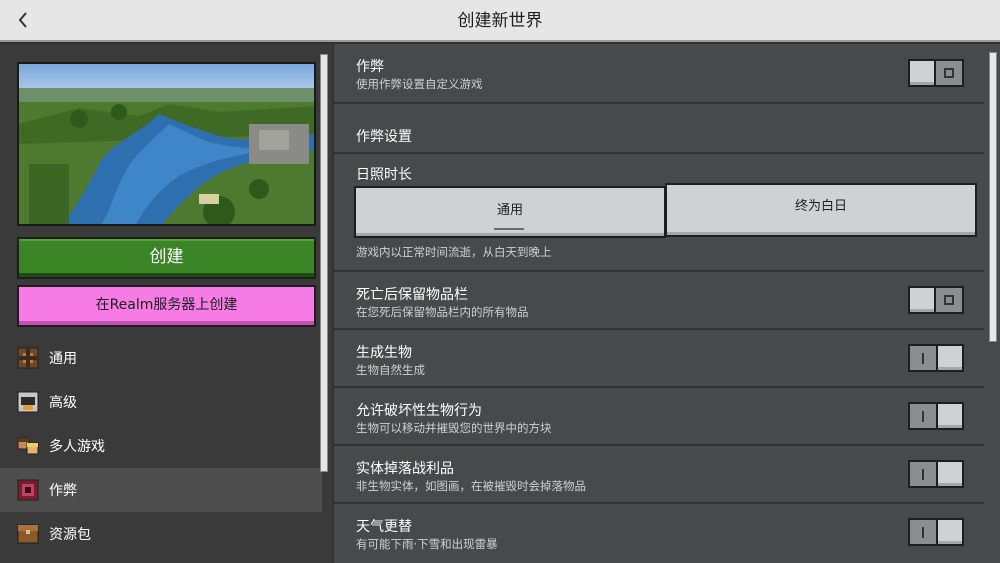 The image size is (1000, 563). What do you see at coordinates (370, 67) in the screenshot?
I see `cheats-title: 作弊` at bounding box center [370, 67].